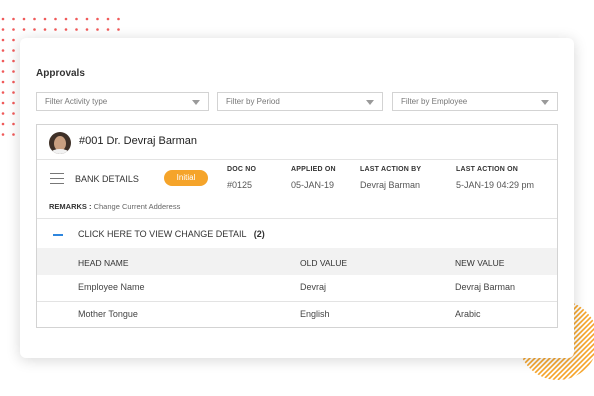 Image resolution: width=594 pixels, height=396 pixels. I want to click on remarks-label: REMARKS :, so click(70, 206).